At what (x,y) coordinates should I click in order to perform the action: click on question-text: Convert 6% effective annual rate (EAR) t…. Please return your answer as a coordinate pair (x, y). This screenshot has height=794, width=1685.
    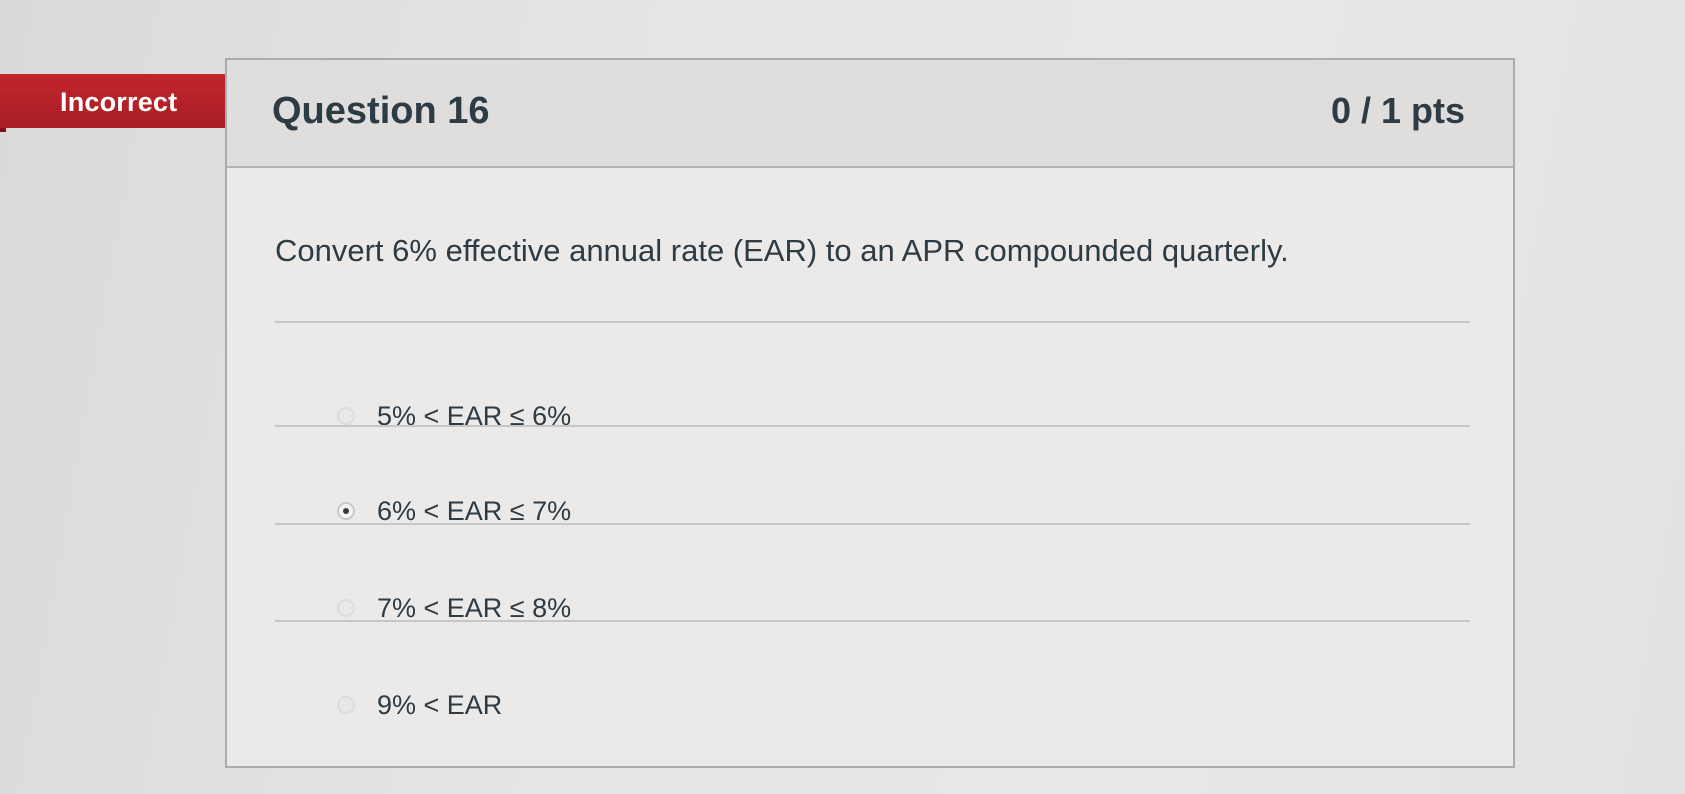
    Looking at the image, I should click on (782, 250).